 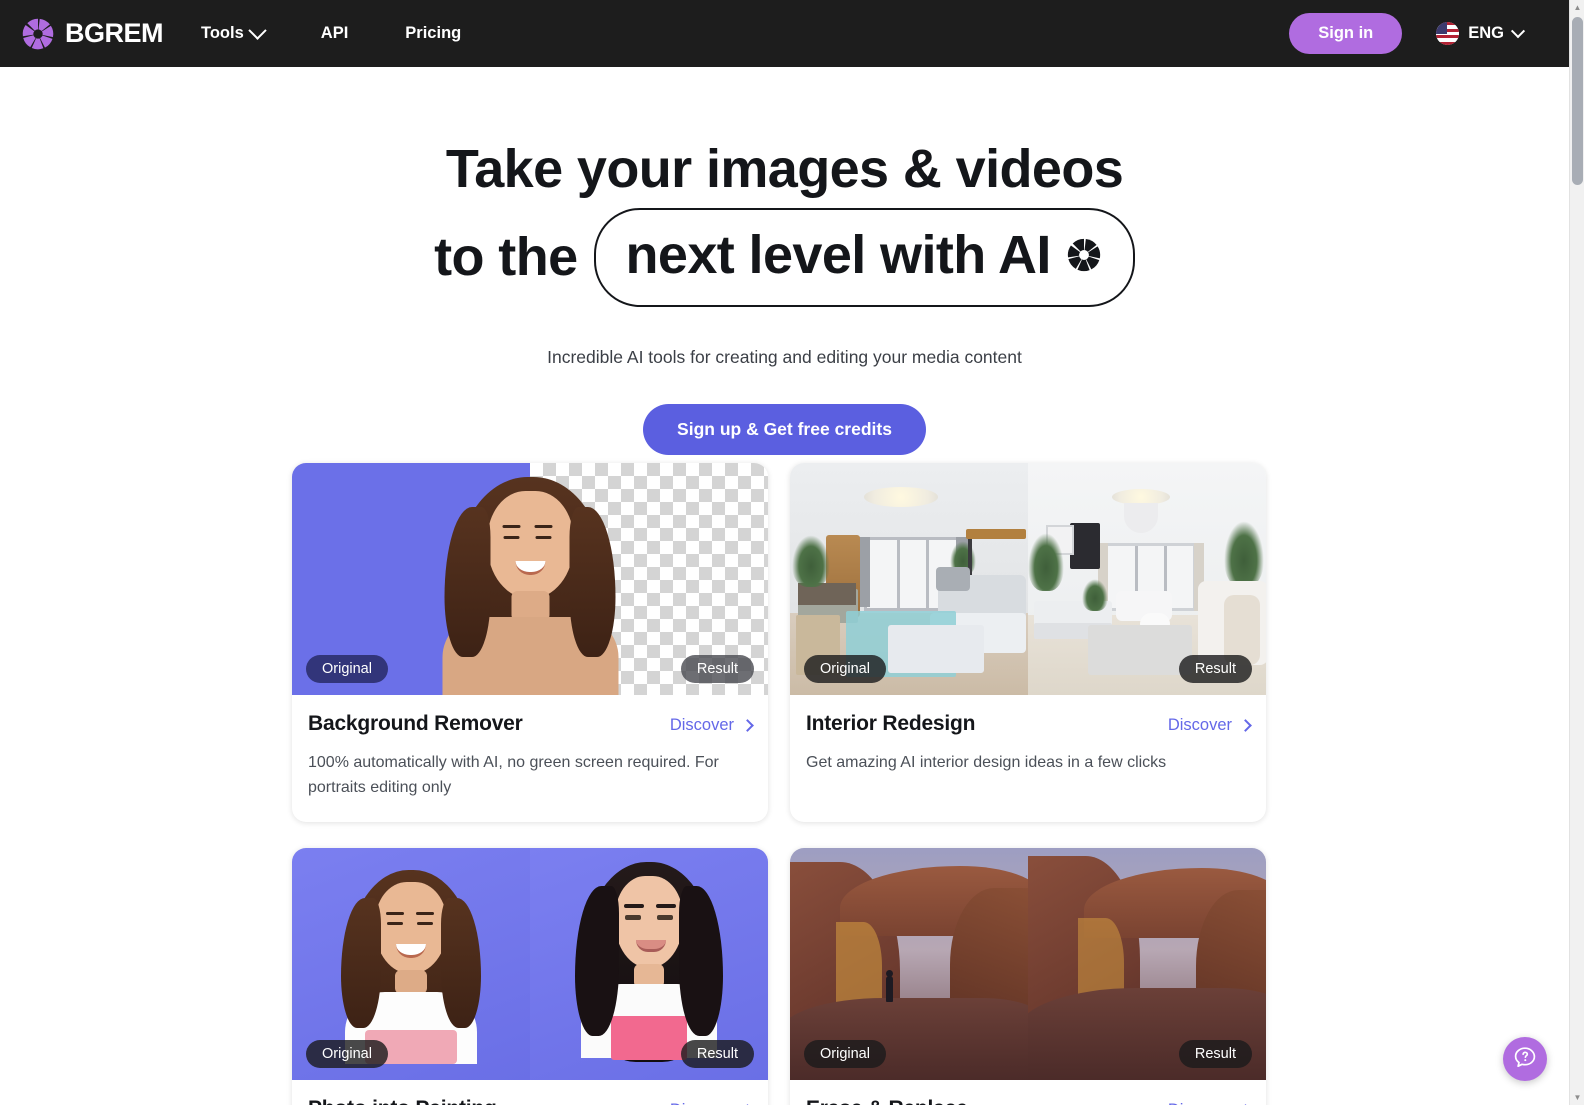 I want to click on hero-title-line-2: to the next level with AI, so click(x=784, y=257).